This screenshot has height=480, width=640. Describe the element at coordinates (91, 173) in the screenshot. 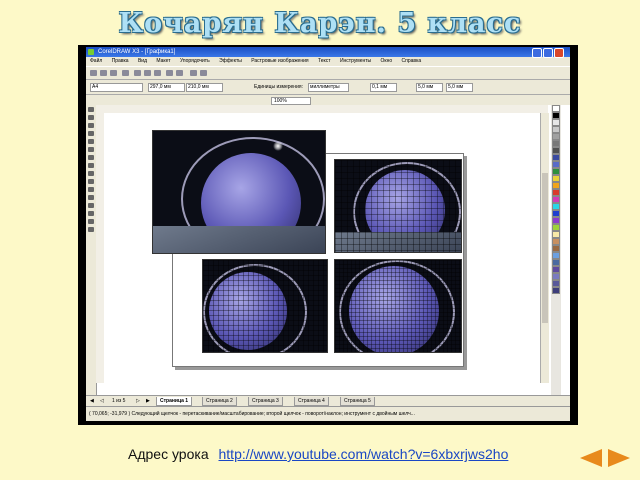

I see `polygon-tool-icon` at that location.